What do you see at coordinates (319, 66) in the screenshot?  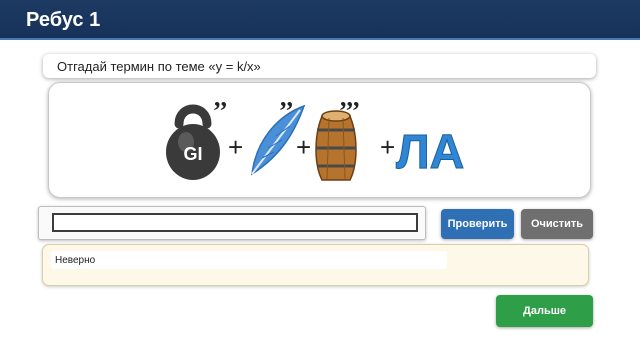 I see `question-box: Отгадай термин по теме «y = k/x»` at bounding box center [319, 66].